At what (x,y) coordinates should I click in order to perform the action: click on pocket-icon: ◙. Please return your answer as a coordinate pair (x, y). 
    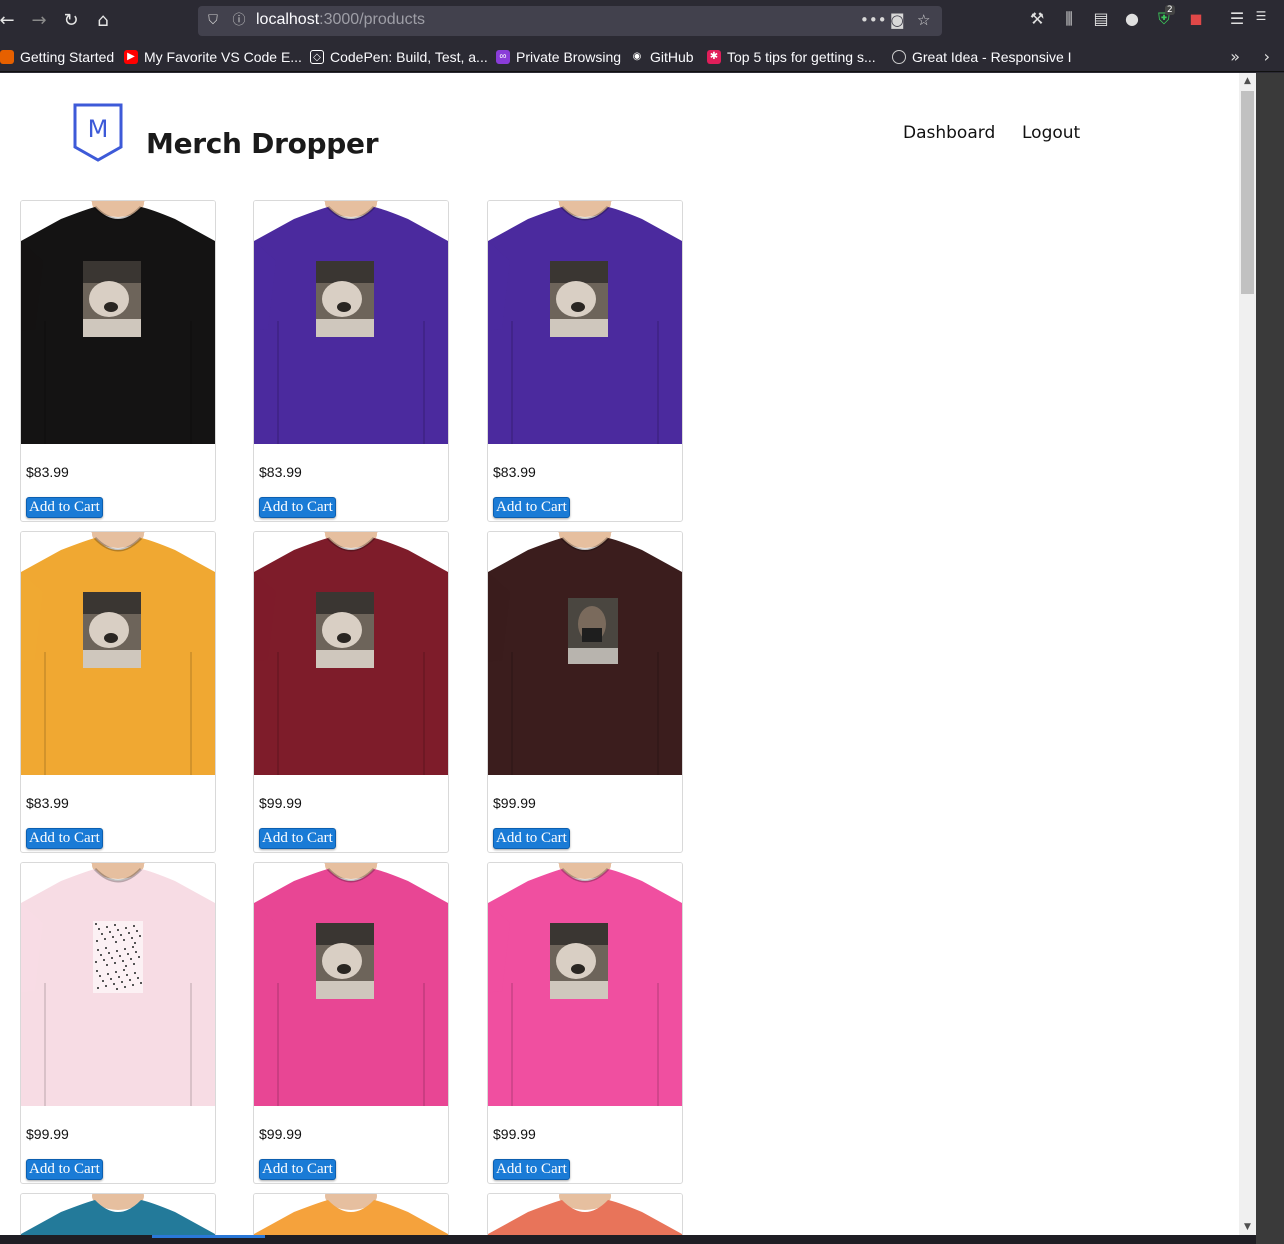
    Looking at the image, I should click on (897, 20).